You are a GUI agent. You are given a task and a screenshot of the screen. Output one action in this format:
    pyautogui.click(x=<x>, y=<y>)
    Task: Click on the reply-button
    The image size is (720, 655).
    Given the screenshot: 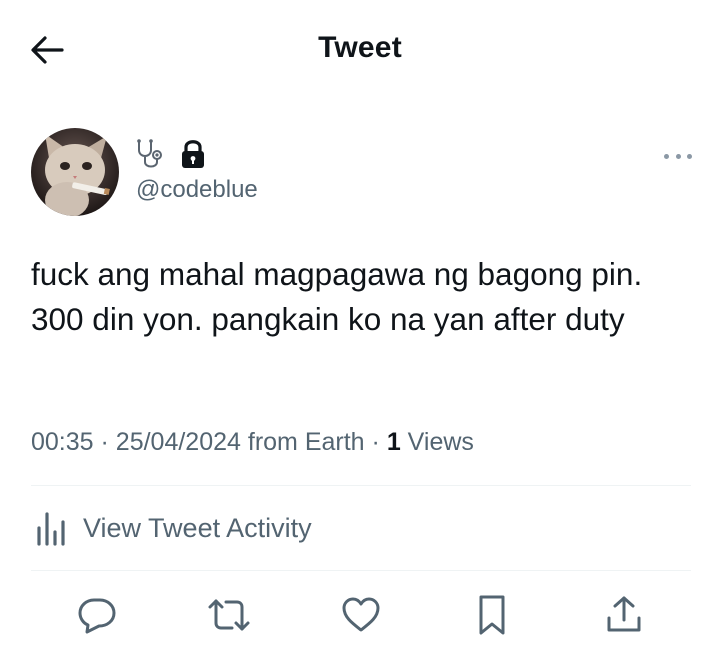 What is the action you would take?
    pyautogui.click(x=97, y=615)
    